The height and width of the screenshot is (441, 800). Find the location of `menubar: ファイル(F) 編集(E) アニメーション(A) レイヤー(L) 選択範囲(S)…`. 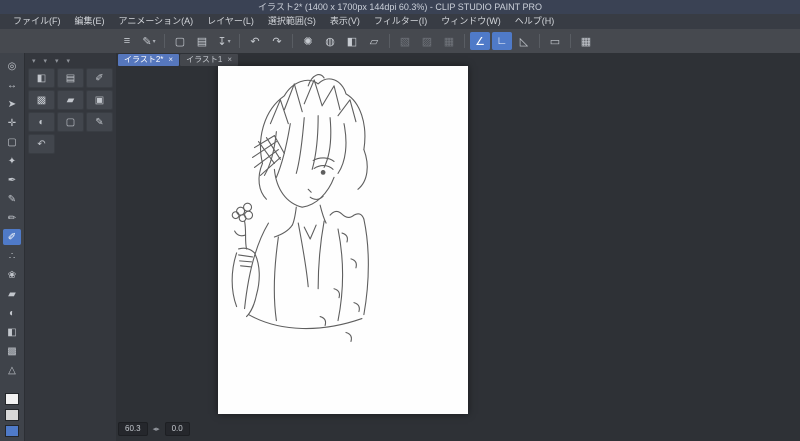

menubar: ファイル(F) 編集(E) アニメーション(A) レイヤー(L) 選択範囲(S)… is located at coordinates (400, 21).